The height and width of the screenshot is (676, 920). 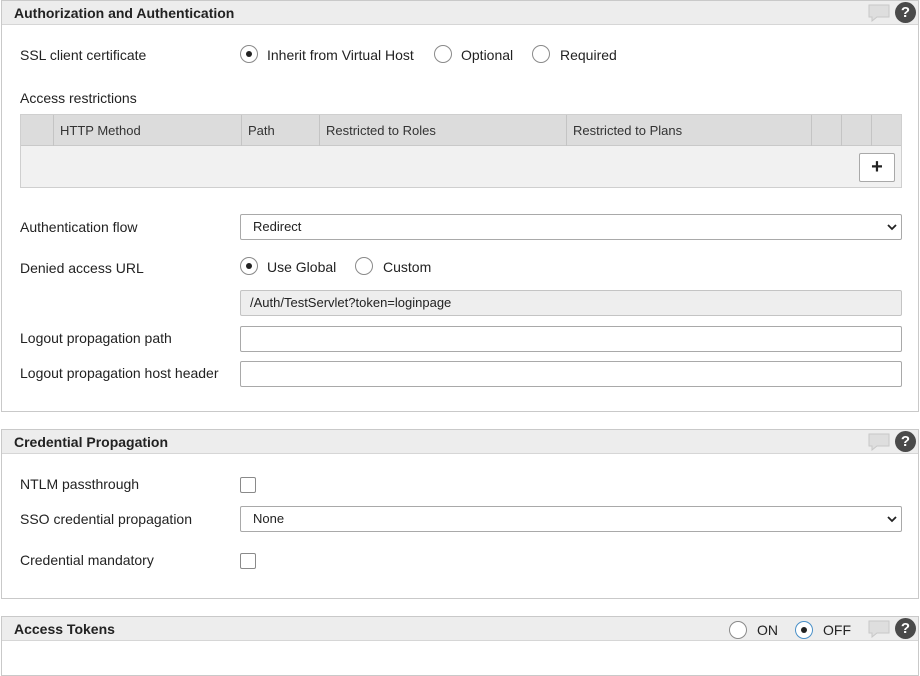 I want to click on ssl-label: SSL client certificate, so click(x=83, y=55).